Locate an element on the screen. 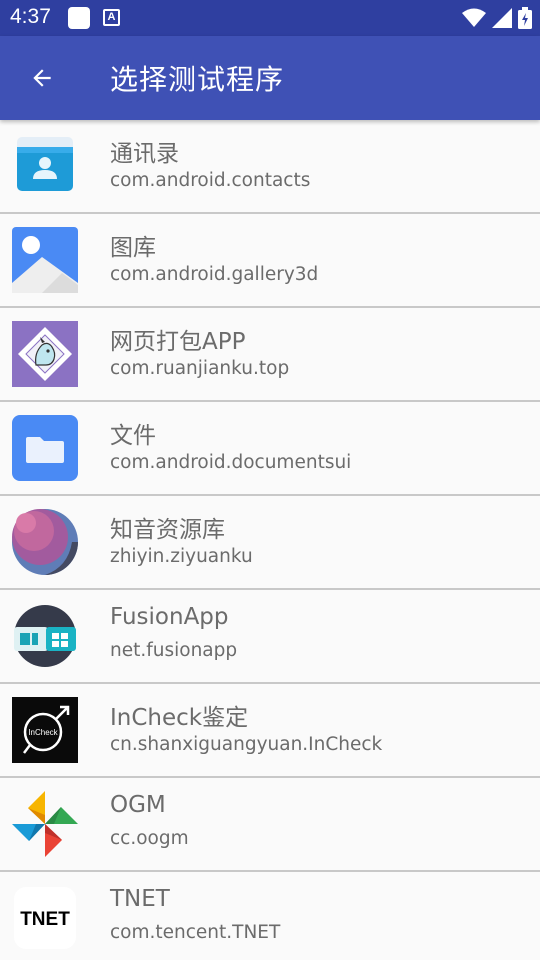  back-button is located at coordinates (42, 78).